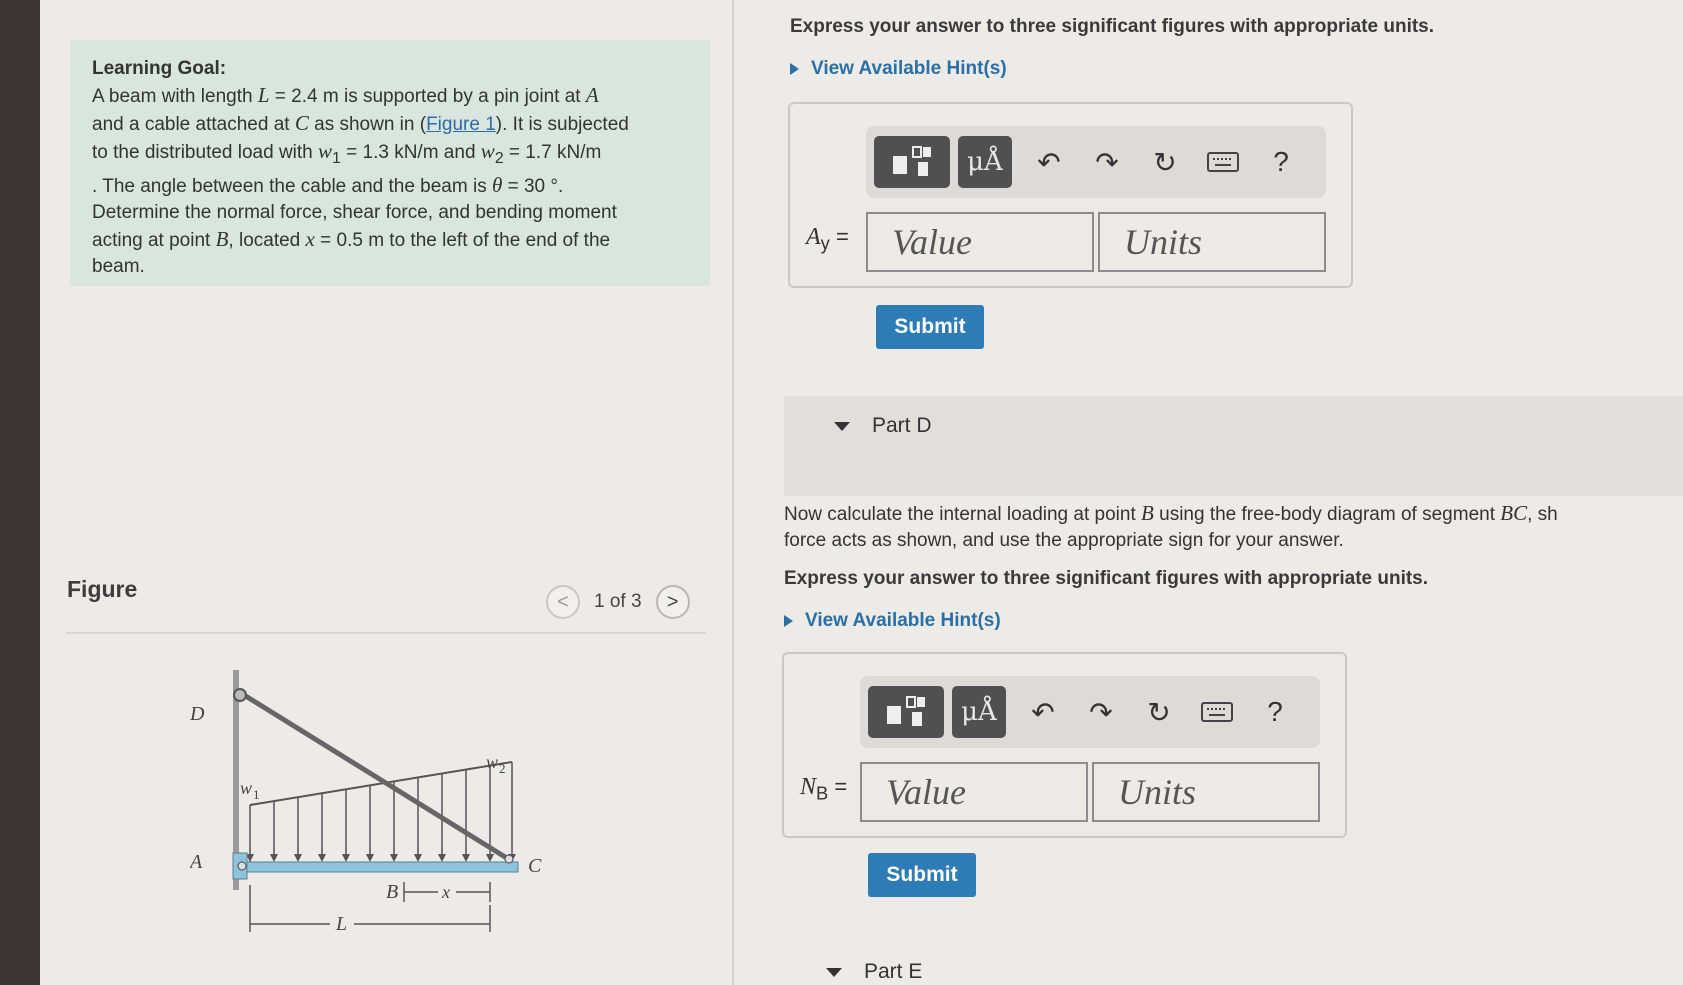  What do you see at coordinates (1212, 242) in the screenshot?
I see `part-c-units-input: Units` at bounding box center [1212, 242].